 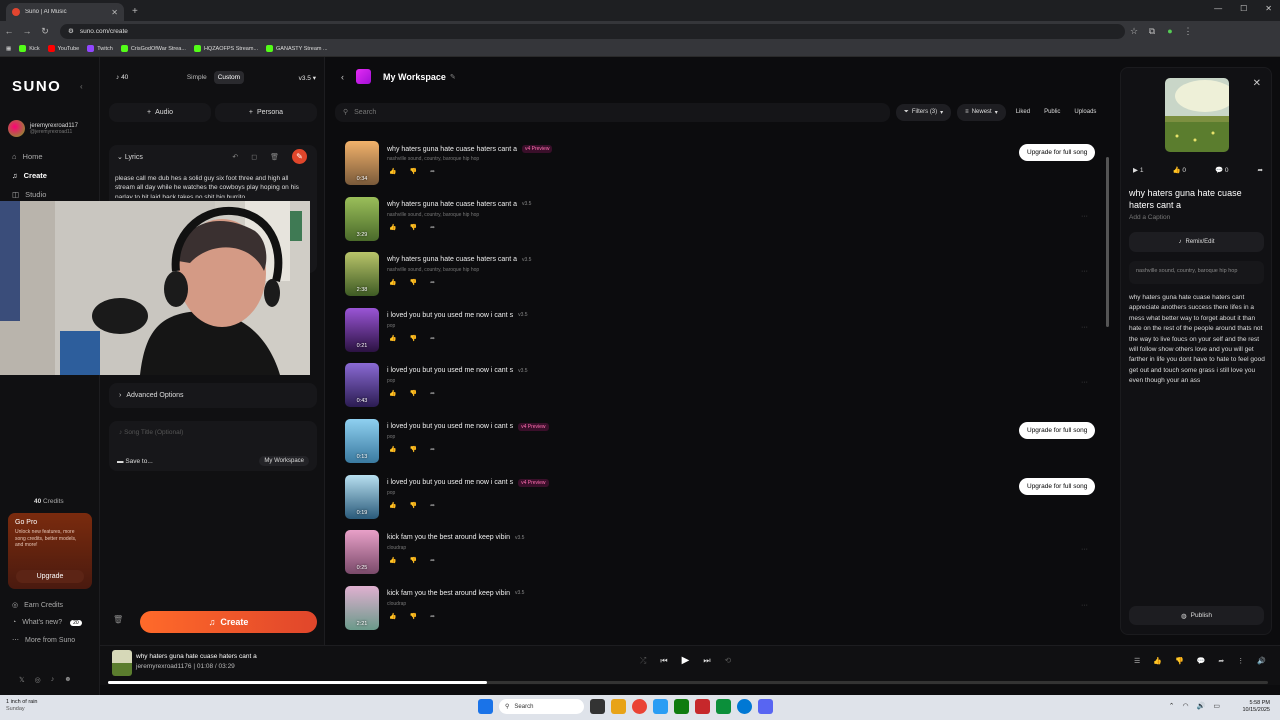 What do you see at coordinates (1170, 31) in the screenshot?
I see `profile-icon: ●` at bounding box center [1170, 31].